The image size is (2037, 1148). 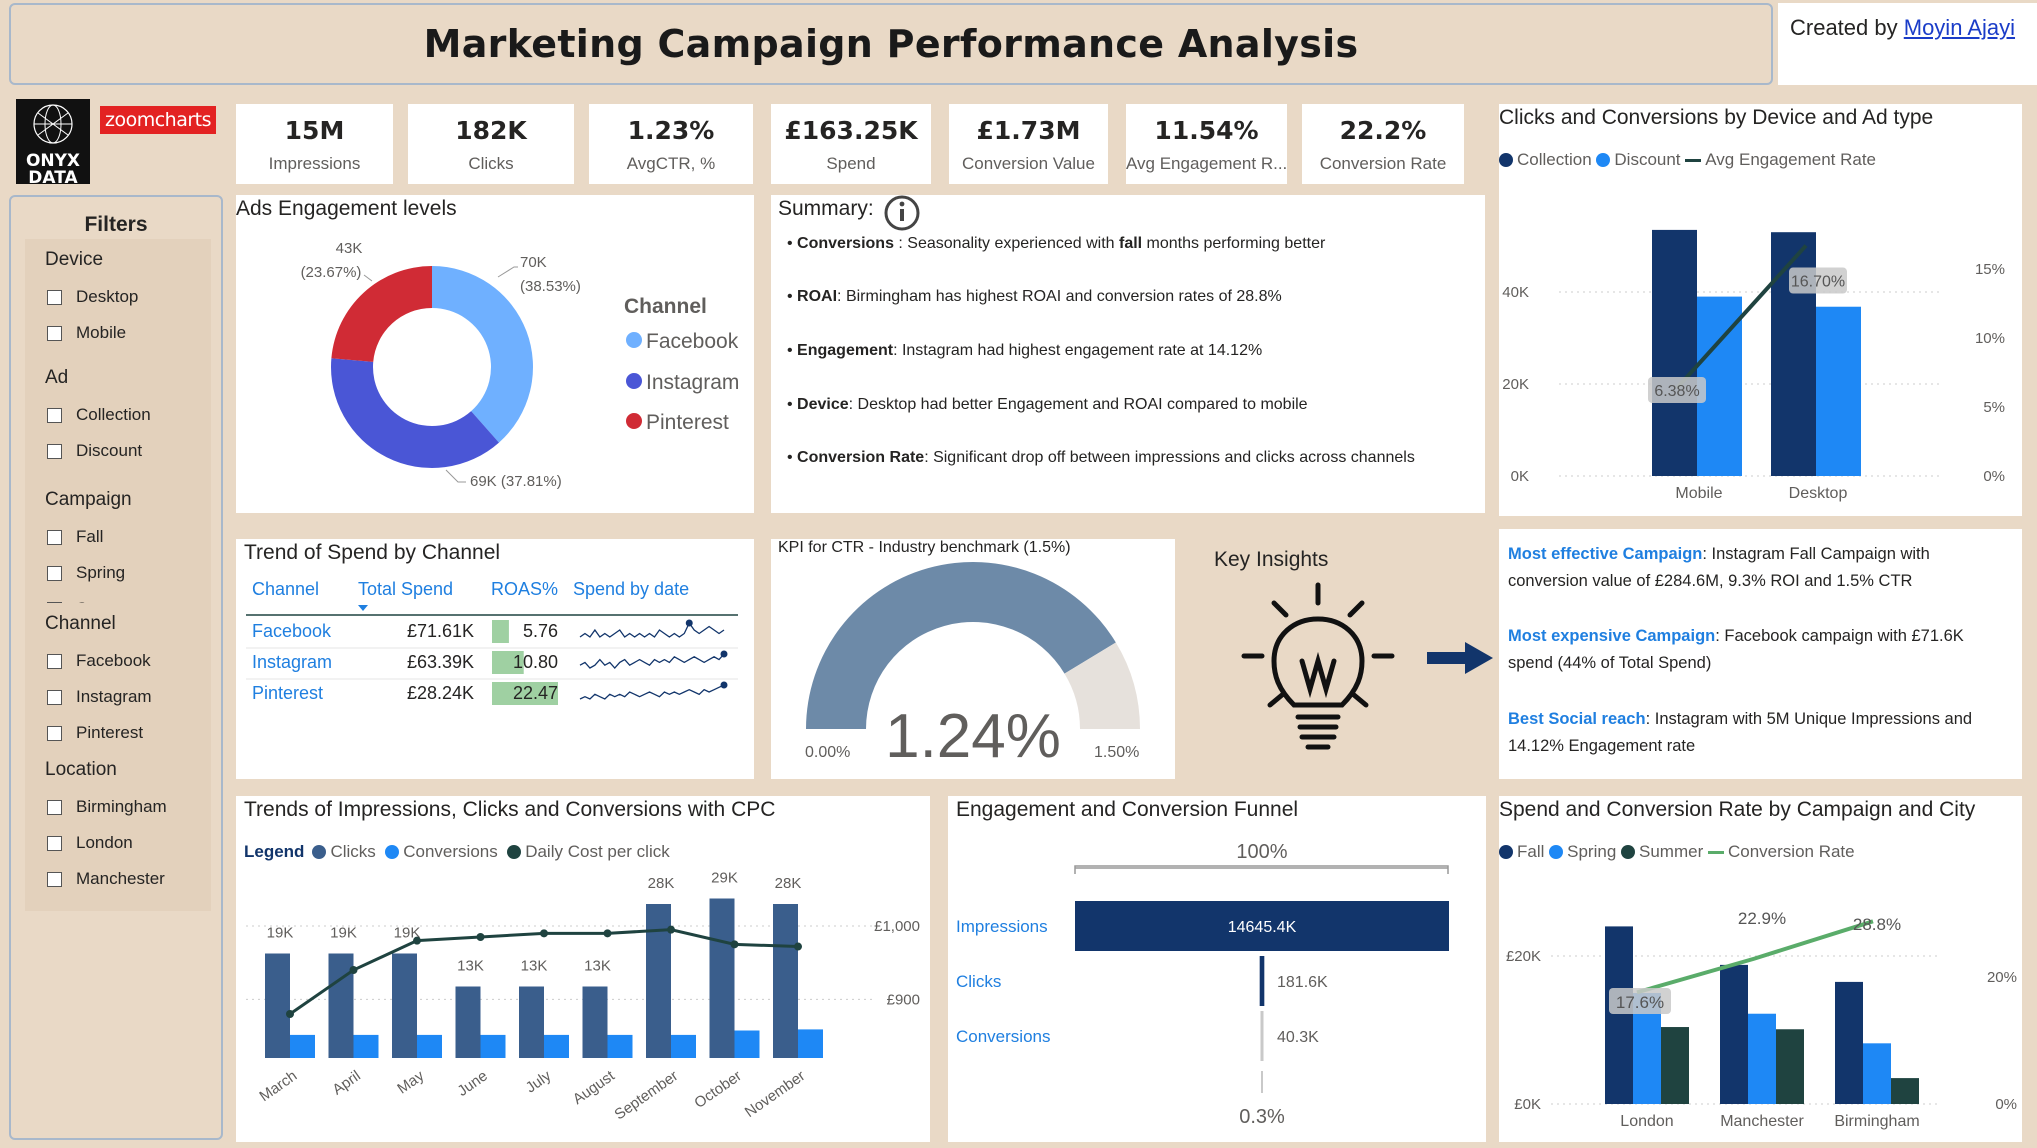 What do you see at coordinates (468, 1022) in the screenshot?
I see `bar-clicks-june` at bounding box center [468, 1022].